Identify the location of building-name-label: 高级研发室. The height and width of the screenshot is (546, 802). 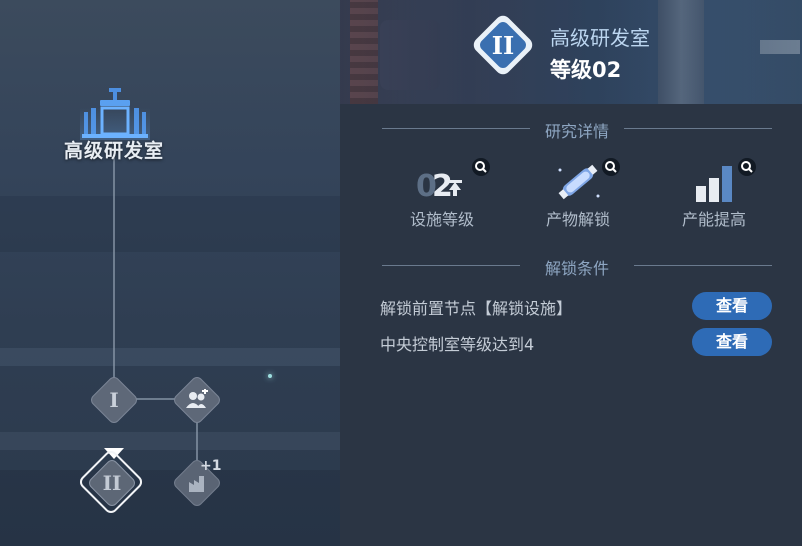
(113, 151).